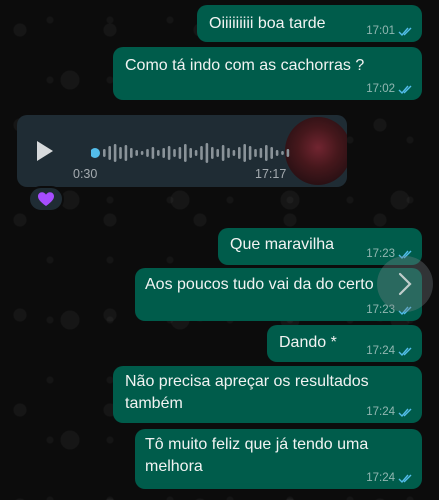 This screenshot has height=500, width=439. I want to click on scroll-next-button, so click(405, 284).